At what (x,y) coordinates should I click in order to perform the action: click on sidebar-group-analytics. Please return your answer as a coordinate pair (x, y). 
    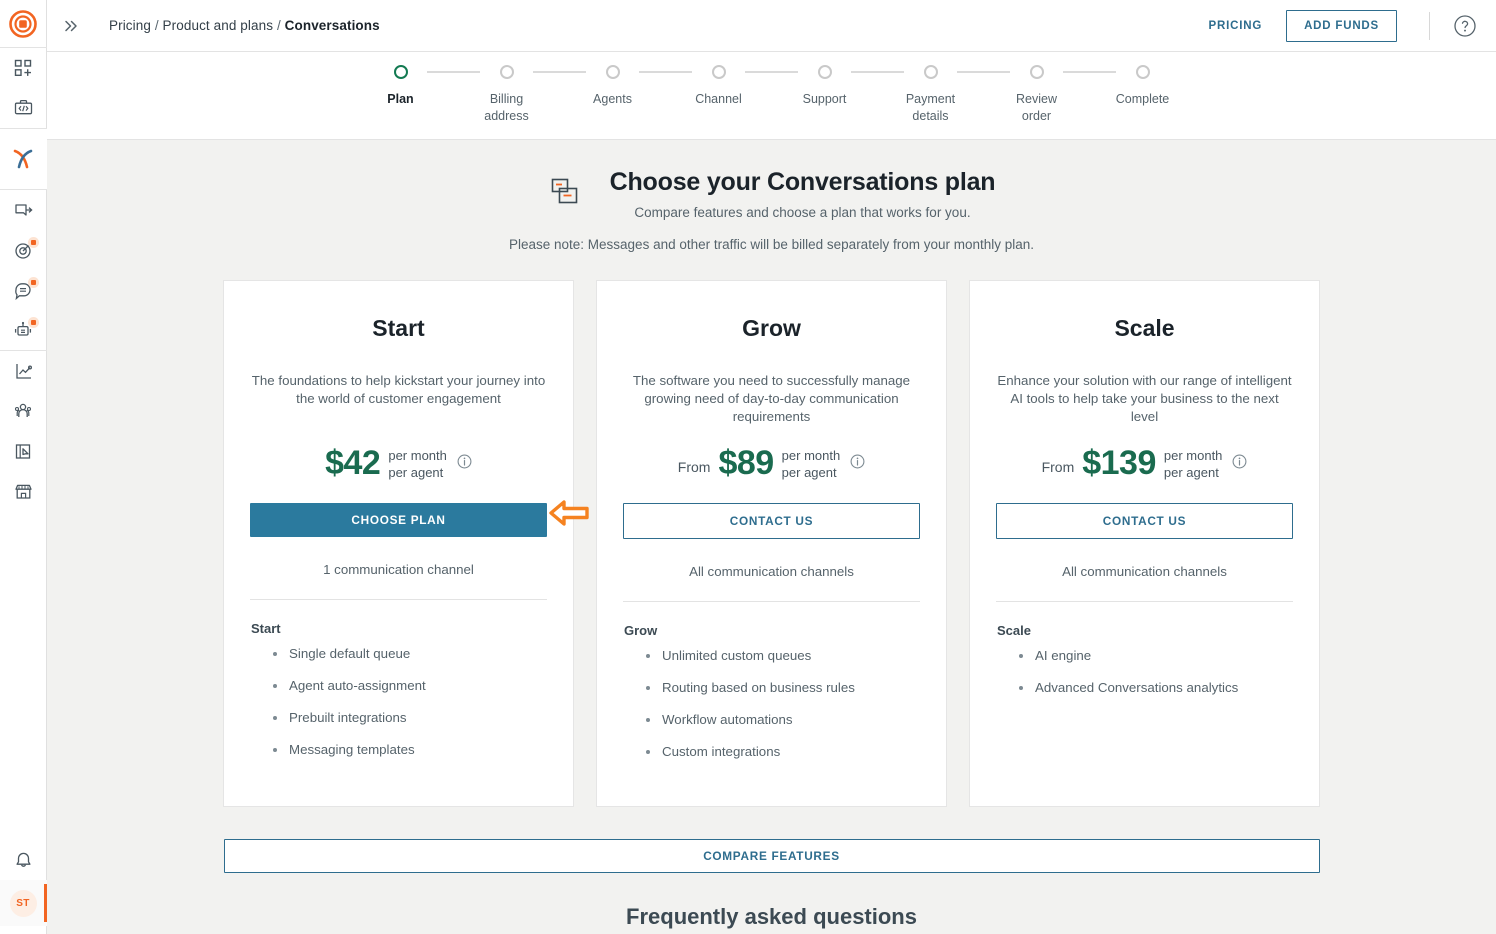
    Looking at the image, I should click on (23, 431).